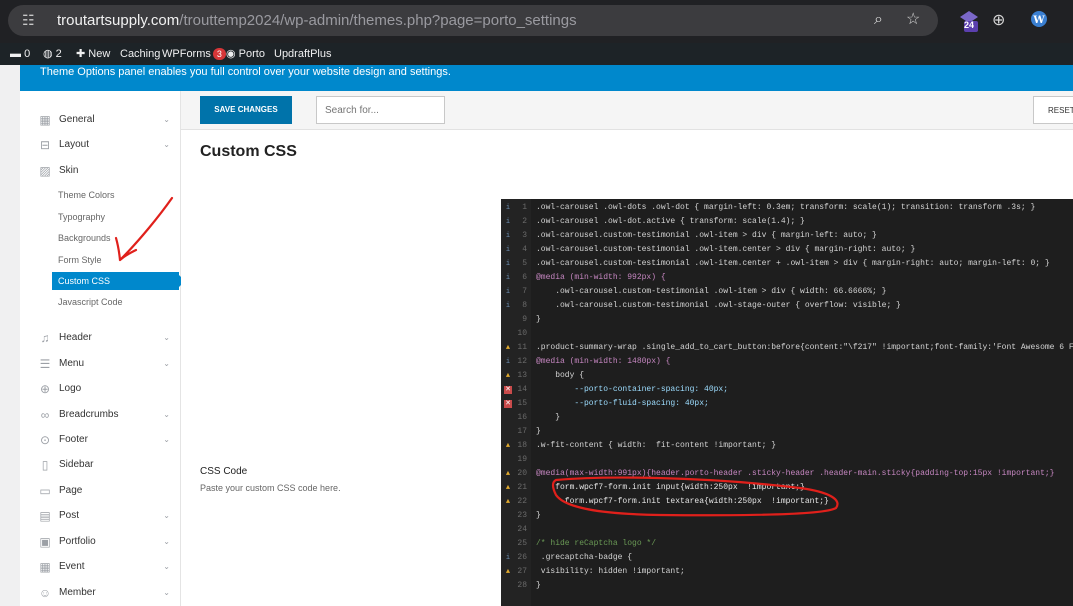  I want to click on reset-button: RESET, so click(1053, 110).